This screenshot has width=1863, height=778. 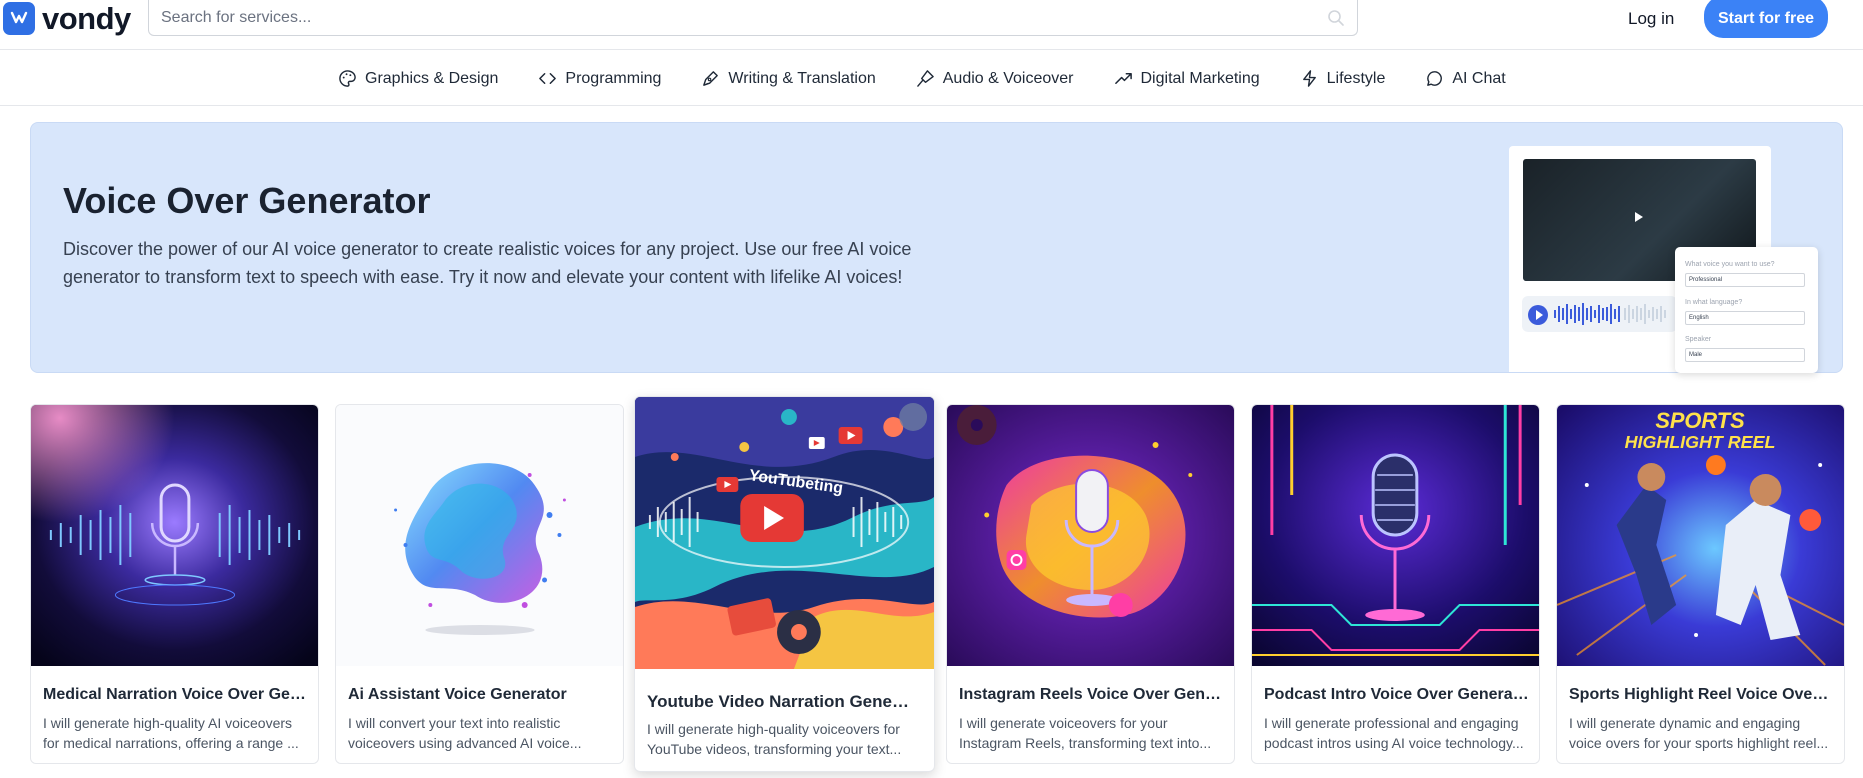 I want to click on logo: vondy, so click(x=67, y=18).